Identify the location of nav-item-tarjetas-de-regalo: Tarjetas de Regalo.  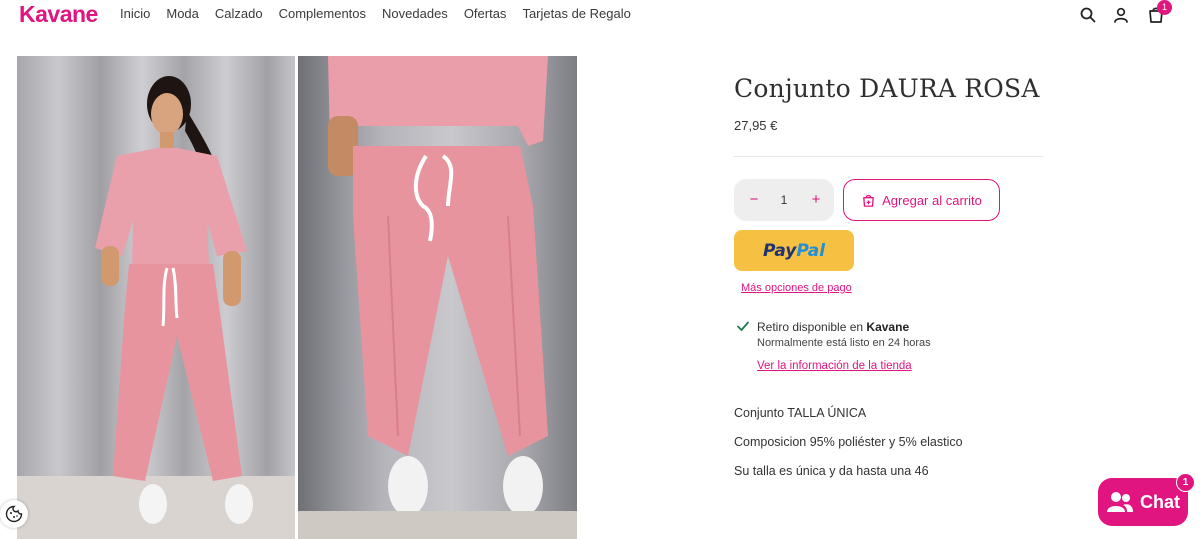
(576, 14).